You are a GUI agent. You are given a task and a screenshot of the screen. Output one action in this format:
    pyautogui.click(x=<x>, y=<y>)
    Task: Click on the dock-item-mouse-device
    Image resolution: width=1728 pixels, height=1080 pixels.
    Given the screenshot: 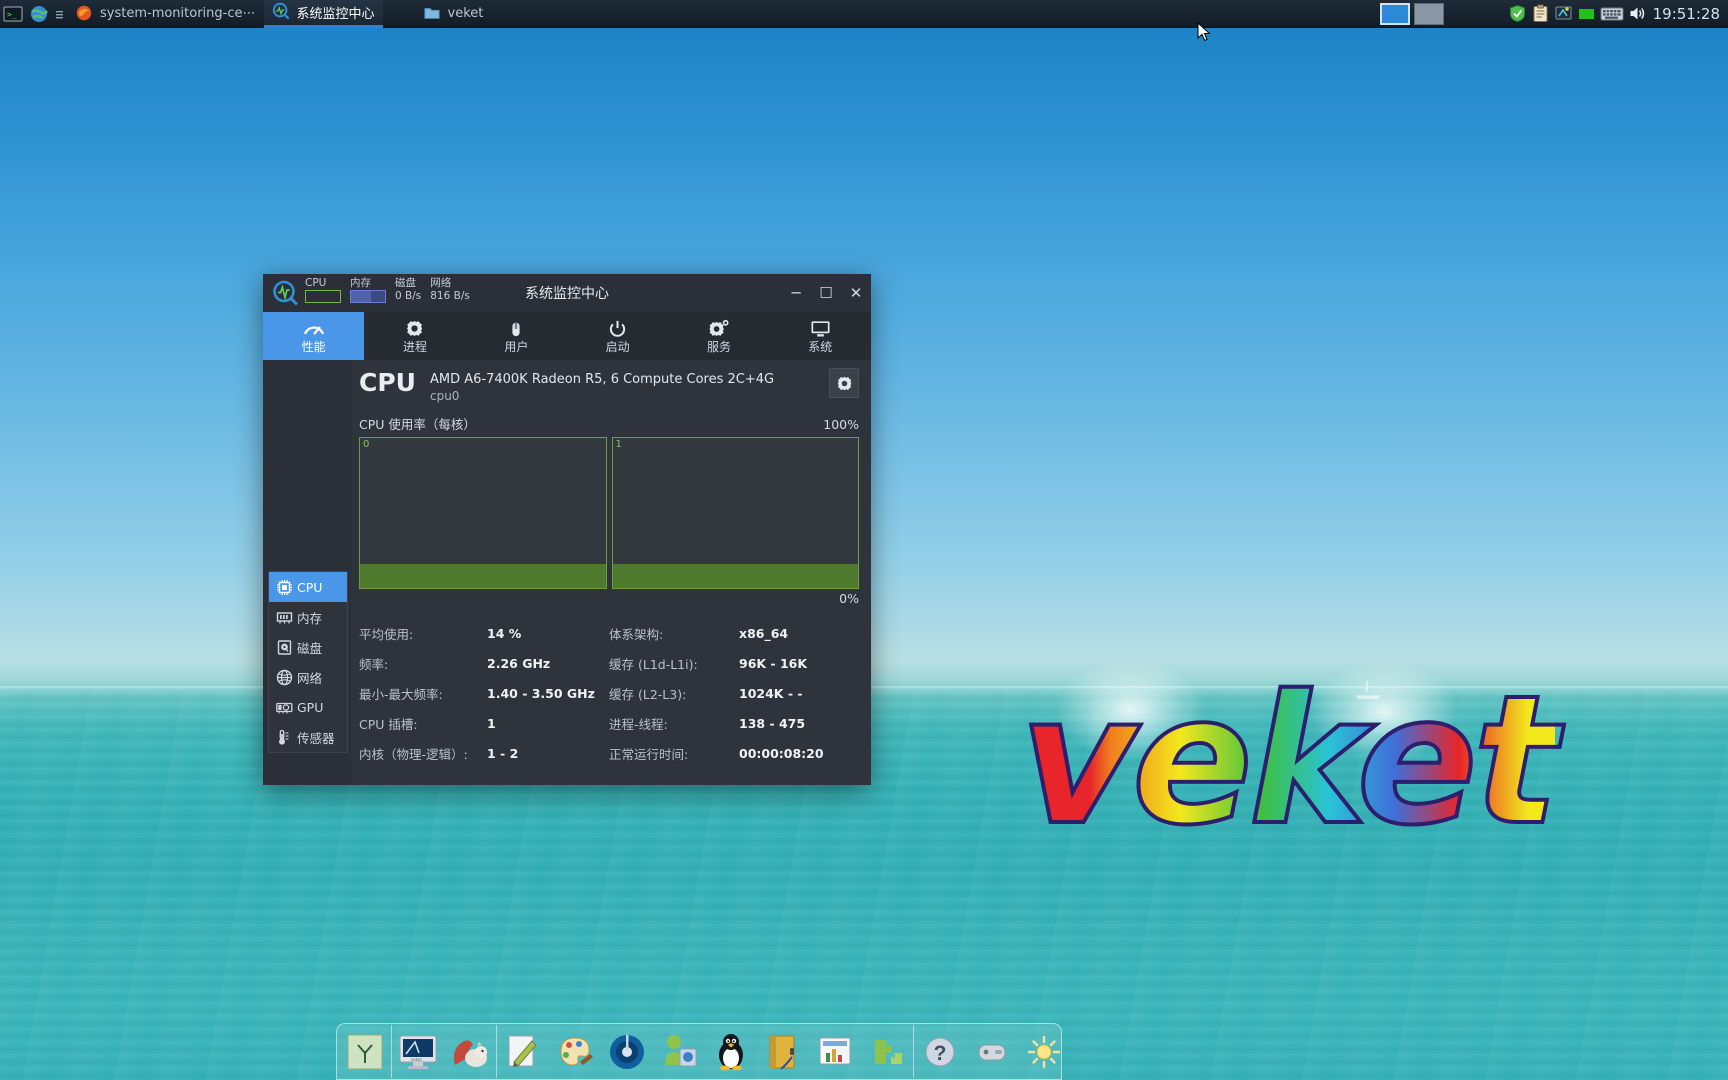 What is the action you would take?
    pyautogui.click(x=992, y=1052)
    